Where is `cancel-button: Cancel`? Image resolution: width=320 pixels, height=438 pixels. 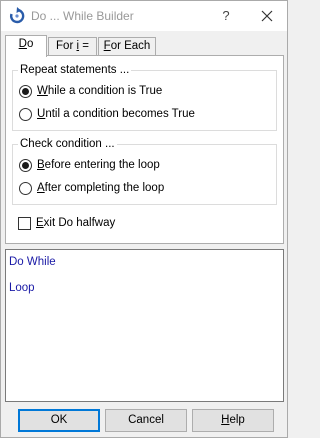
cancel-button: Cancel is located at coordinates (146, 420).